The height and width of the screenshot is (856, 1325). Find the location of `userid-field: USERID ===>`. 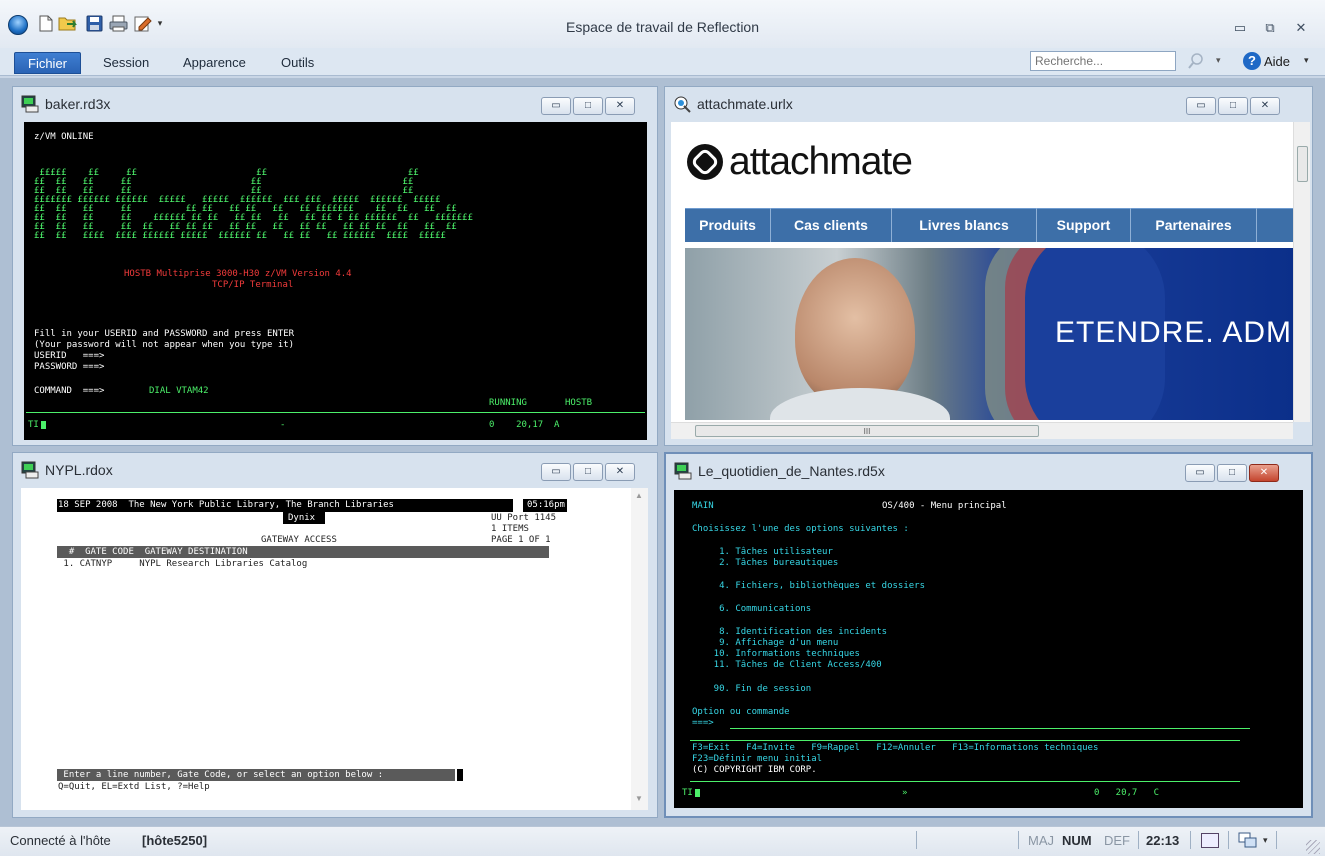

userid-field: USERID ===> is located at coordinates (69, 356).